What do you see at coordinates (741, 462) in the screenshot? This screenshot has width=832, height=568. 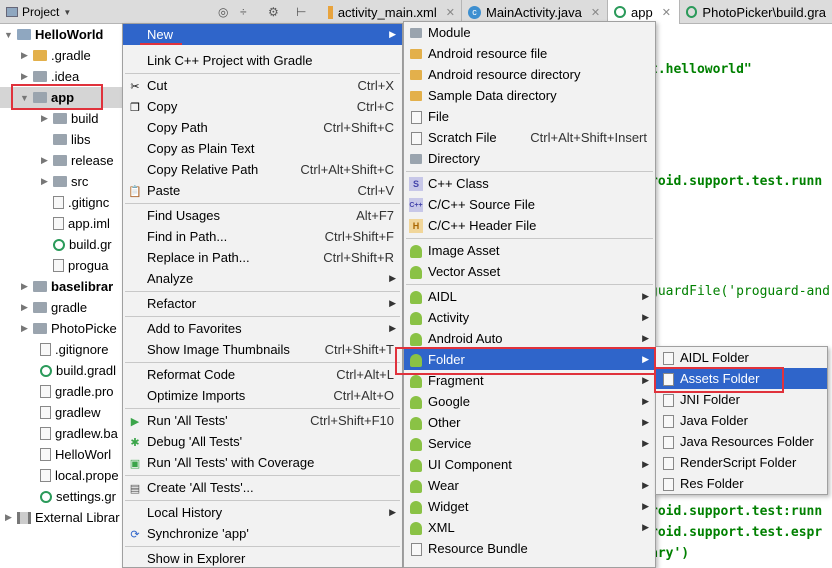 I see `menu-item-renderscript-folder: RenderScript Folder` at bounding box center [741, 462].